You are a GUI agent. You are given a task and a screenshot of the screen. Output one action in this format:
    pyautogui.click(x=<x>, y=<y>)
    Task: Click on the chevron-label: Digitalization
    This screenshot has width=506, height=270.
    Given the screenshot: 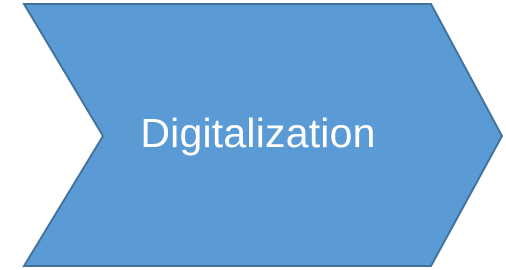 What is the action you would take?
    pyautogui.click(x=258, y=132)
    